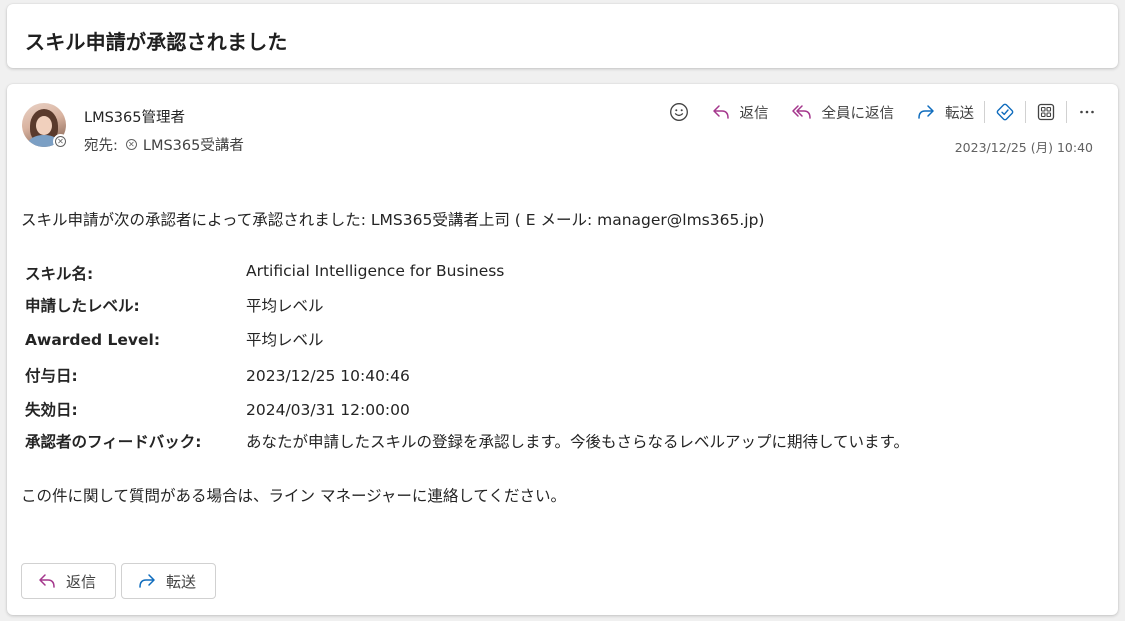 This screenshot has height=621, width=1125. I want to click on recipient-name: LMS365受講者, so click(193, 144).